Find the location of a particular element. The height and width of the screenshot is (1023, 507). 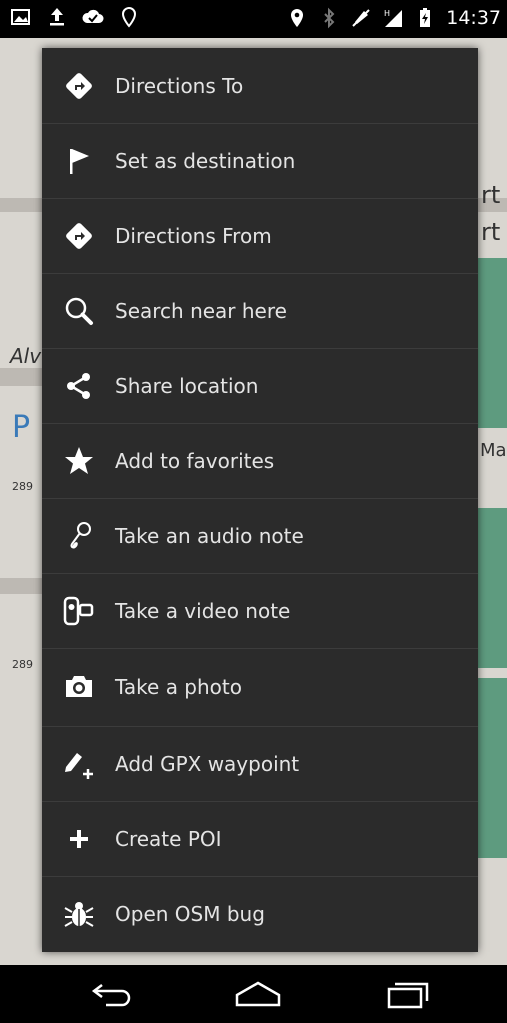

menu-item-label: Set as destination is located at coordinates (205, 160).